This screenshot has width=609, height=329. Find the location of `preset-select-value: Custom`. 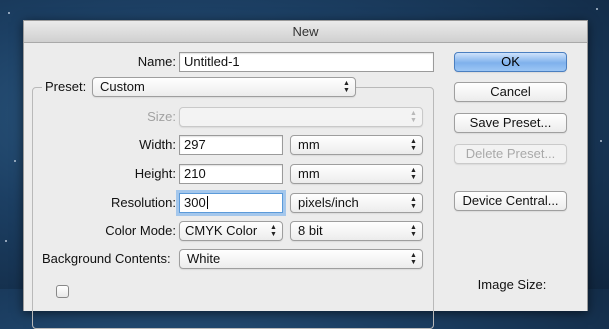

preset-select-value: Custom is located at coordinates (122, 86).